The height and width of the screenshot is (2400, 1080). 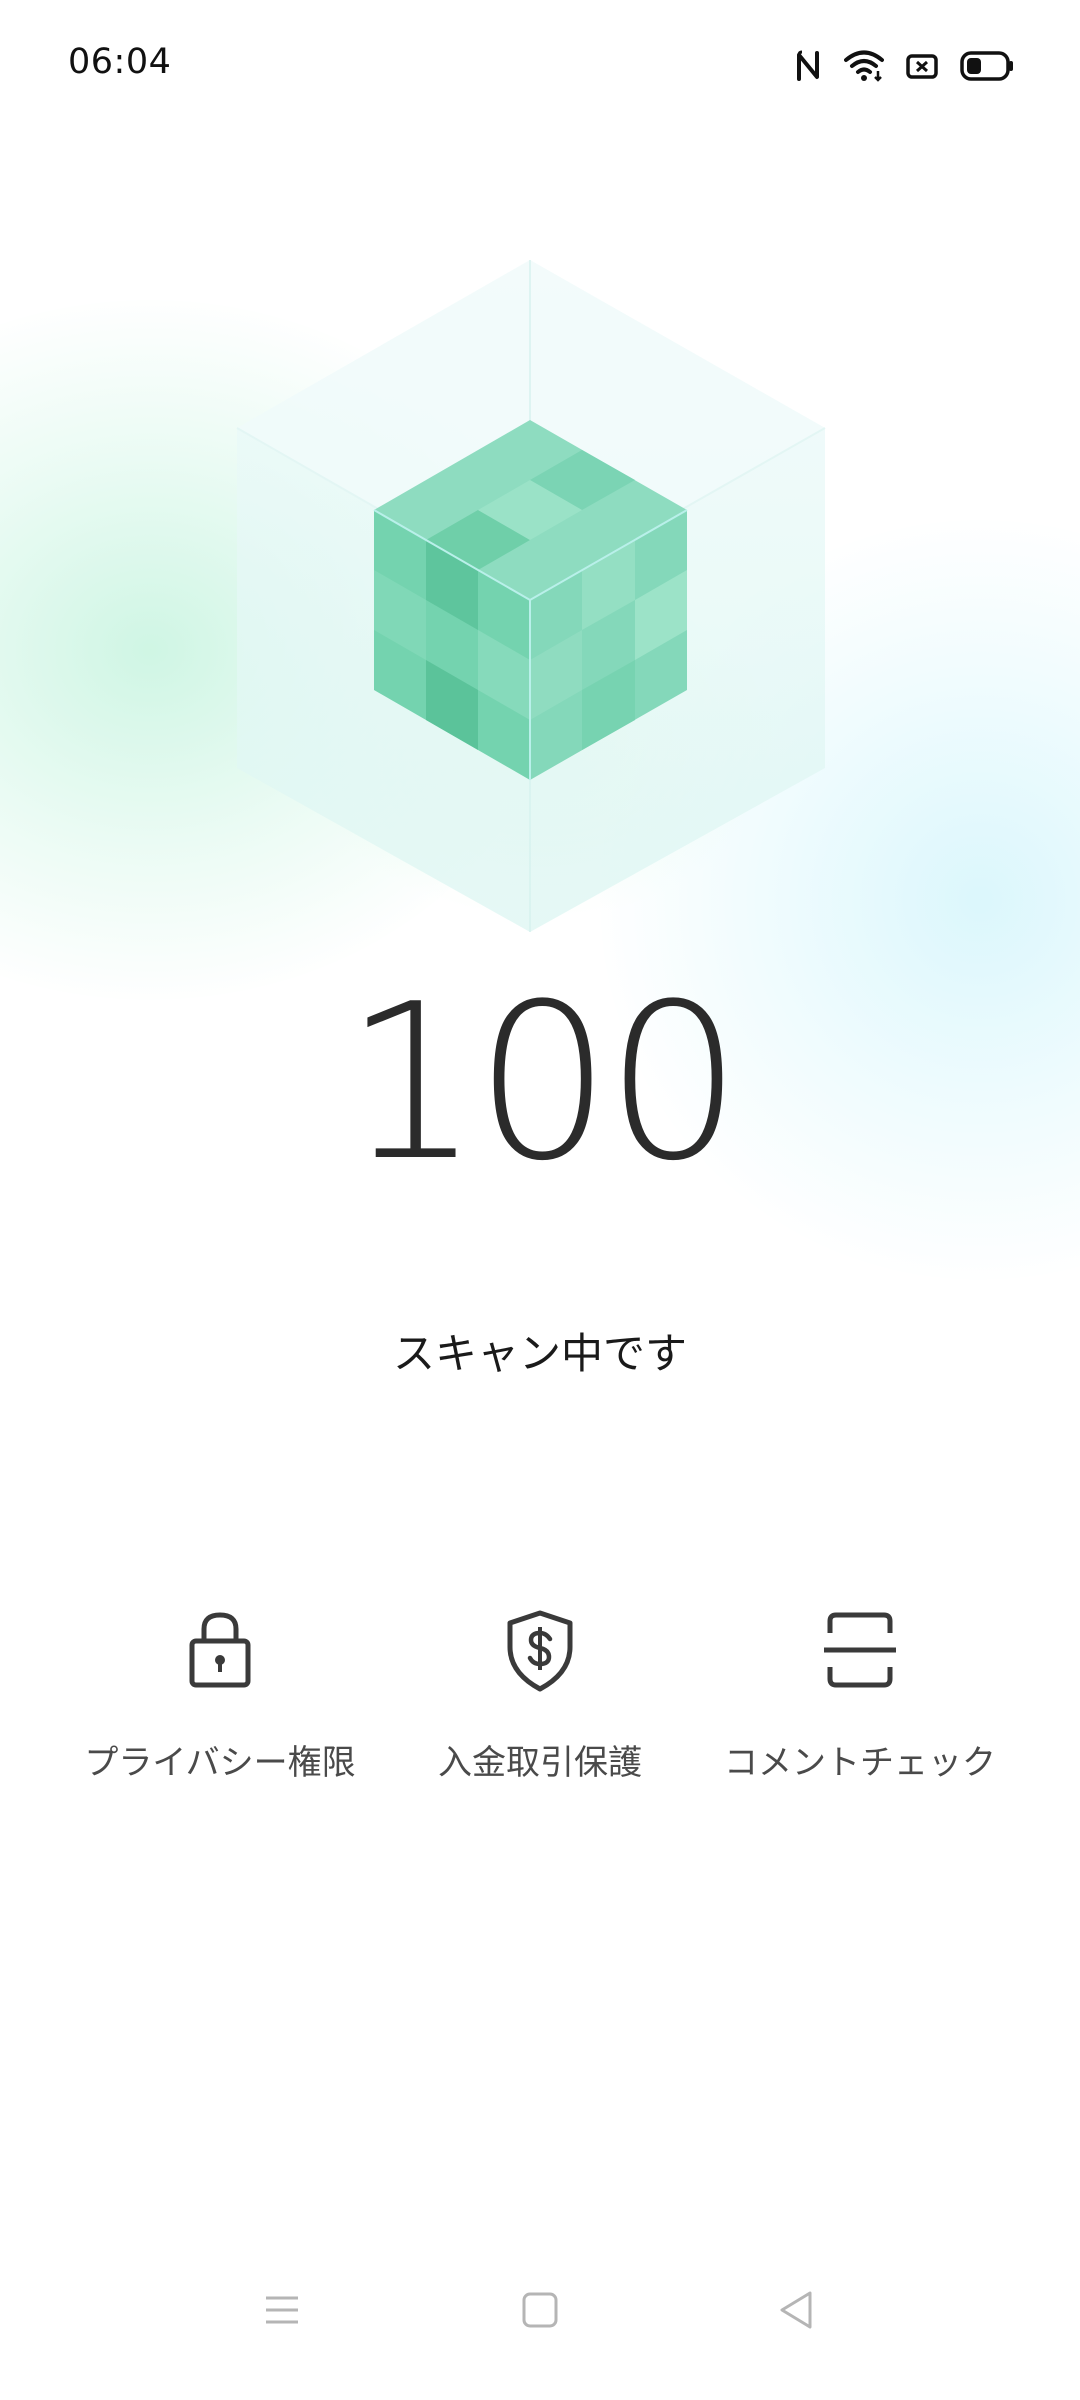 I want to click on scan-score: 100, so click(x=542, y=1082).